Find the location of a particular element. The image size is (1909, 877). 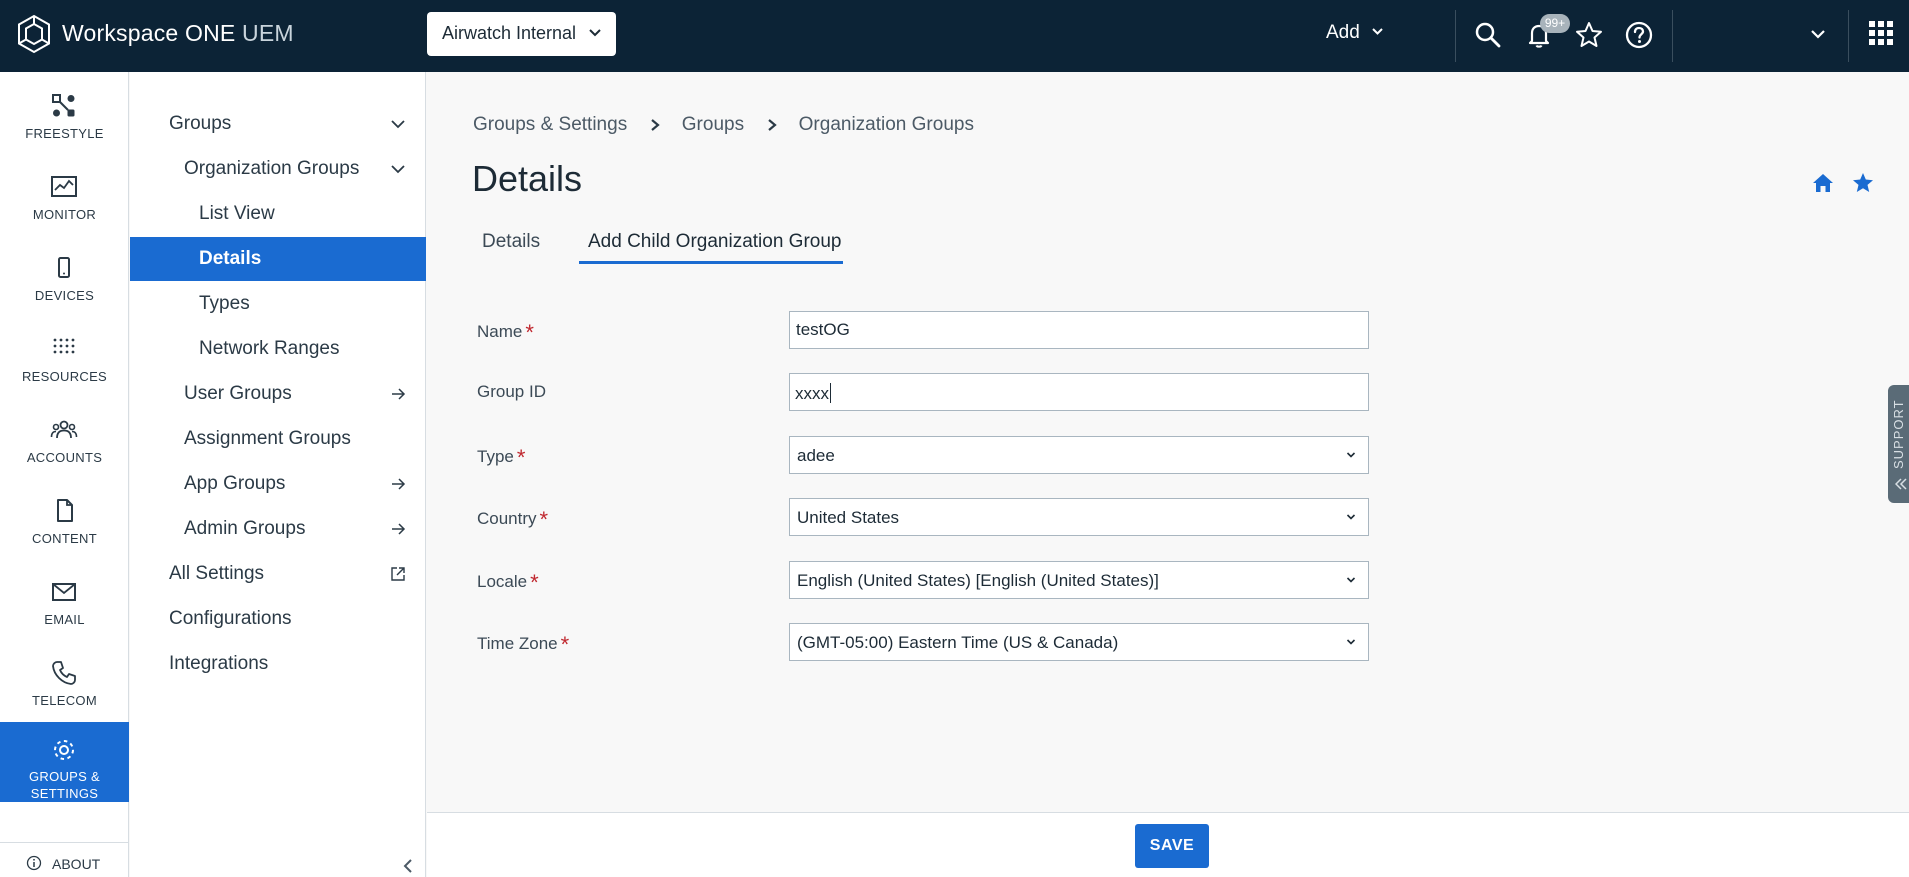

collapse-panel-chevron-left-icon is located at coordinates (408, 866).